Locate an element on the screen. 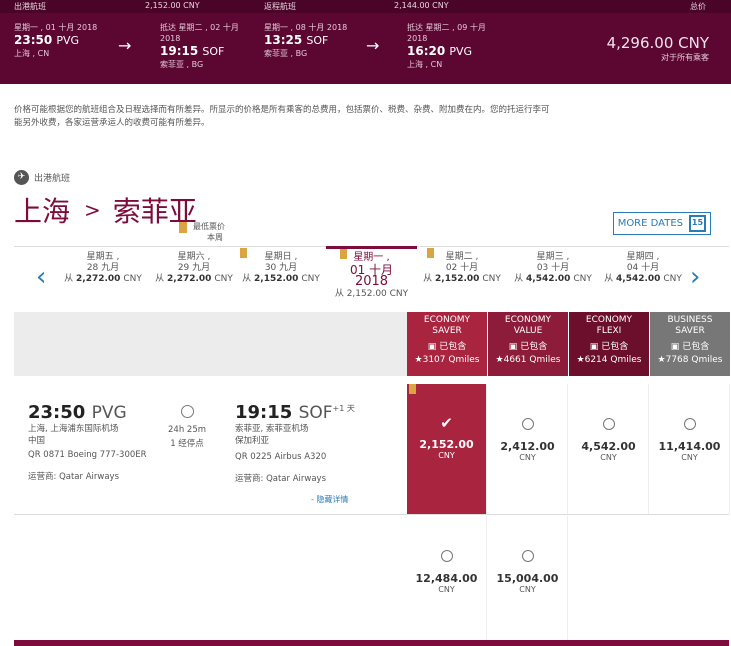 This screenshot has height=646, width=731. summary-leg-3: 星期一 , 08 十月 2018 13:25 SOF 索菲亚 , BG is located at coordinates (309, 40).